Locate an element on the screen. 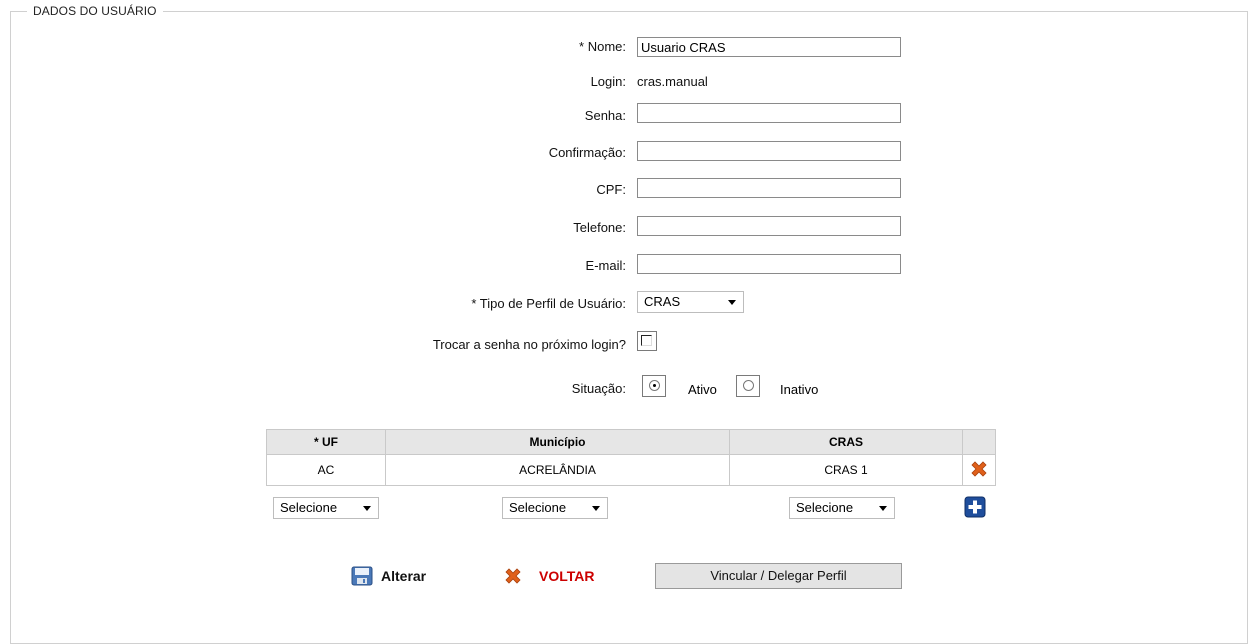  situacao-inativo-radio is located at coordinates (748, 386).